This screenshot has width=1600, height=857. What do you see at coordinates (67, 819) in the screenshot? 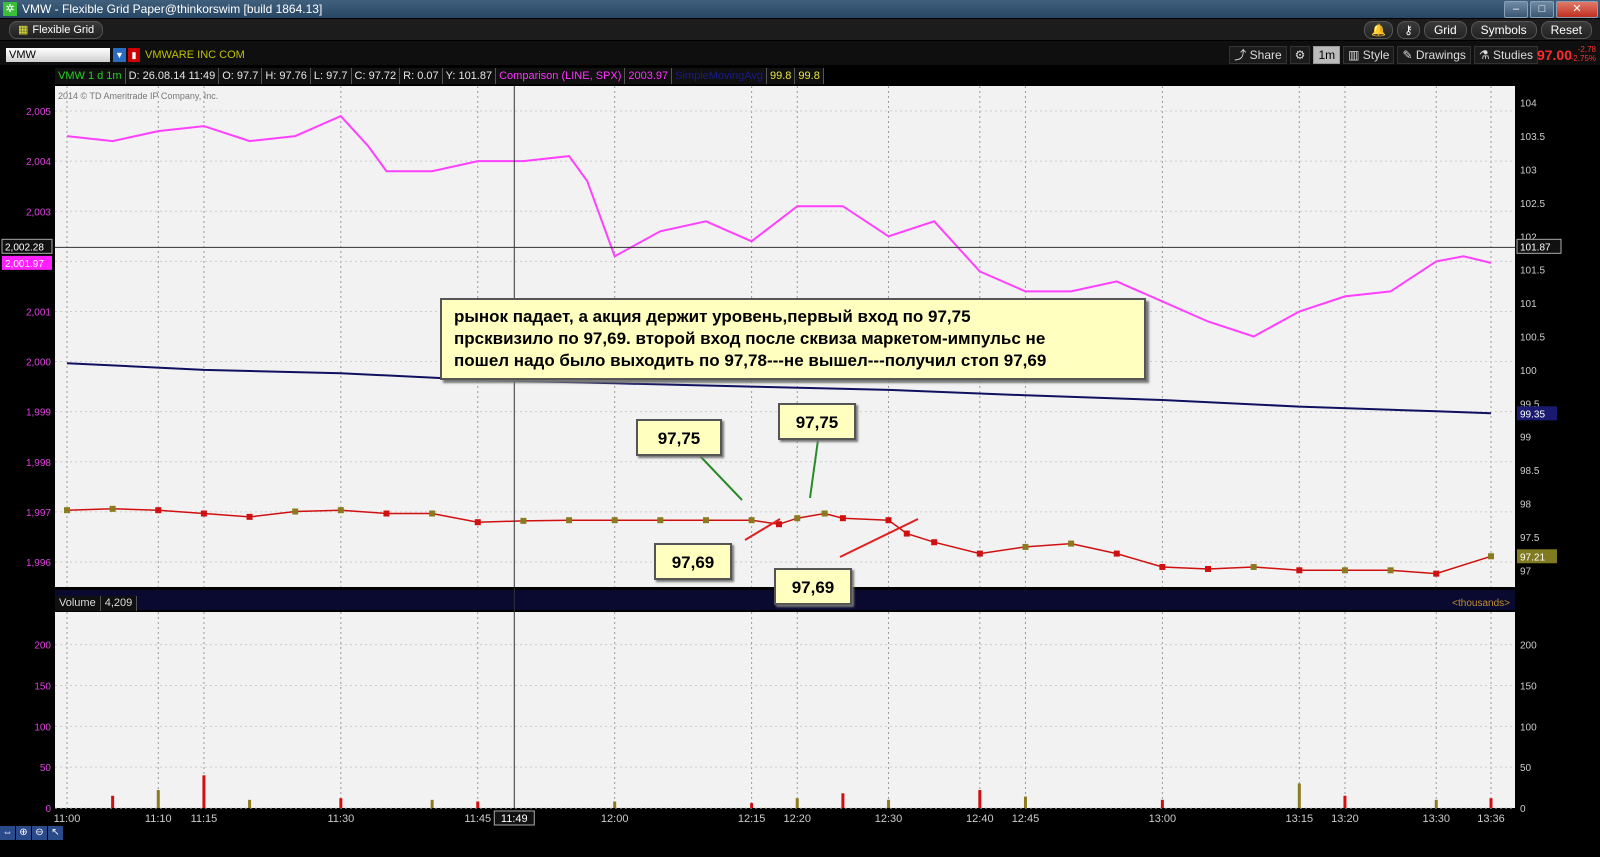
I see `time-tick-label: 11:00` at bounding box center [67, 819].